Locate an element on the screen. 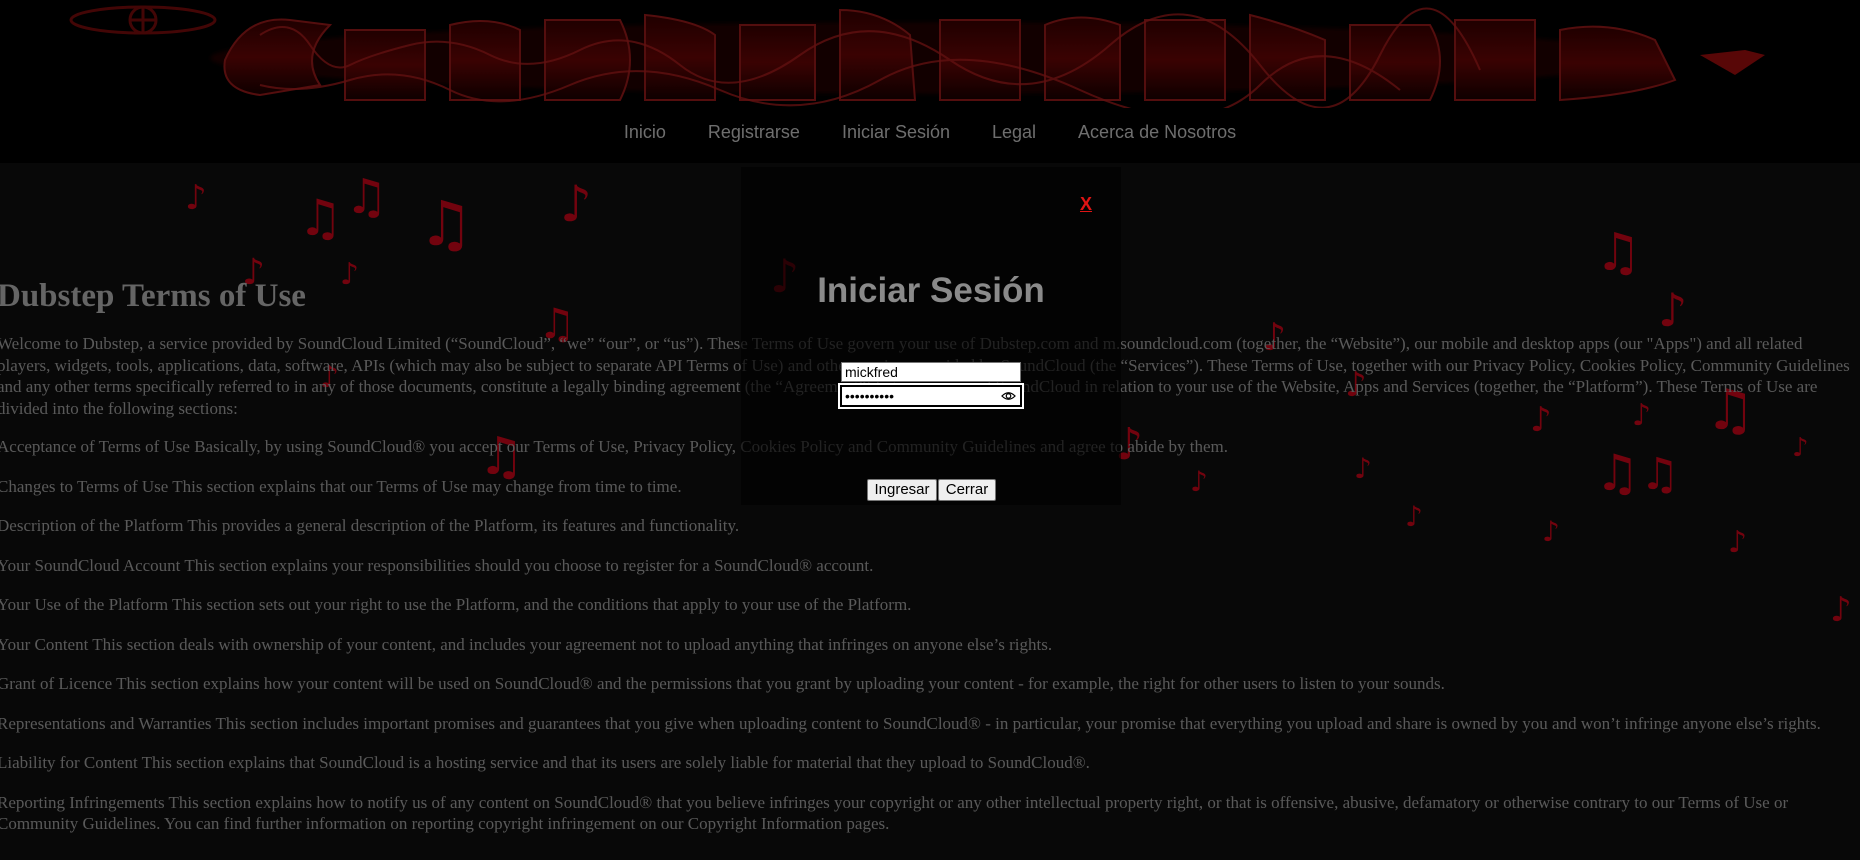 The width and height of the screenshot is (1860, 860). login-title: Iniciar Sesión is located at coordinates (931, 290).